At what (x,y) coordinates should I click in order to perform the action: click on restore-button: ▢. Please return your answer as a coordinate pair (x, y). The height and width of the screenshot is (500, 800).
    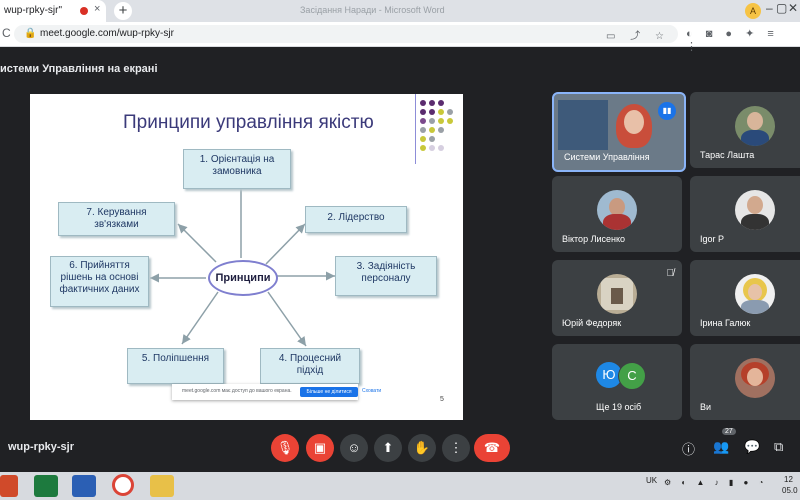
    Looking at the image, I should click on (781, 8).